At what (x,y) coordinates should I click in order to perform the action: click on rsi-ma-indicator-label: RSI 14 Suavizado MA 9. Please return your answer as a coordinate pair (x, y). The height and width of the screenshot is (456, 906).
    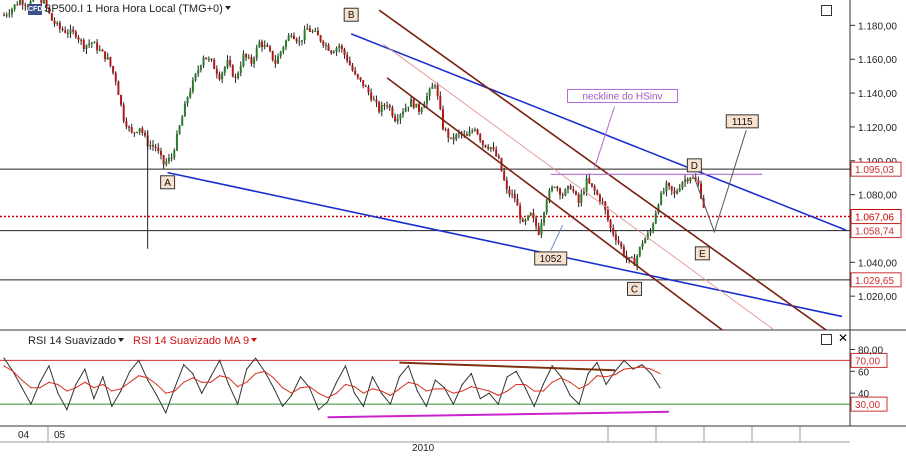
    Looking at the image, I should click on (195, 341).